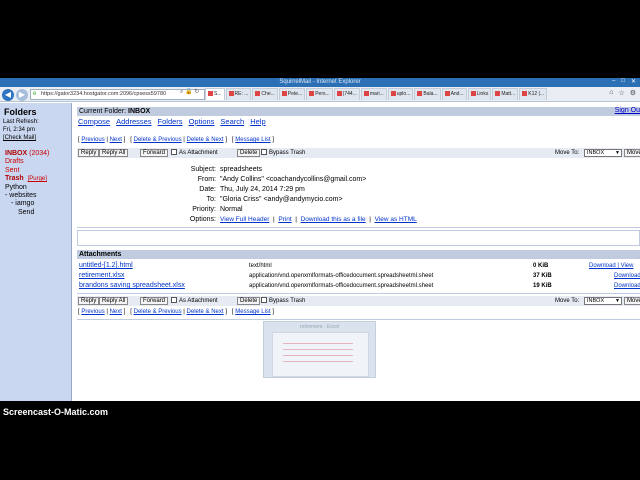 This screenshot has height=480, width=640. What do you see at coordinates (94, 121) in the screenshot?
I see `menu-compose: Compose` at bounding box center [94, 121].